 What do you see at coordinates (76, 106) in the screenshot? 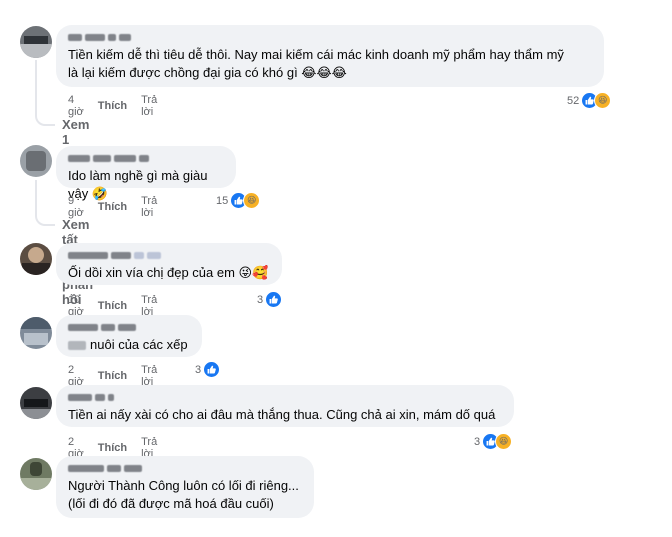
I see `comment-time: 4 giờ` at bounding box center [76, 106].